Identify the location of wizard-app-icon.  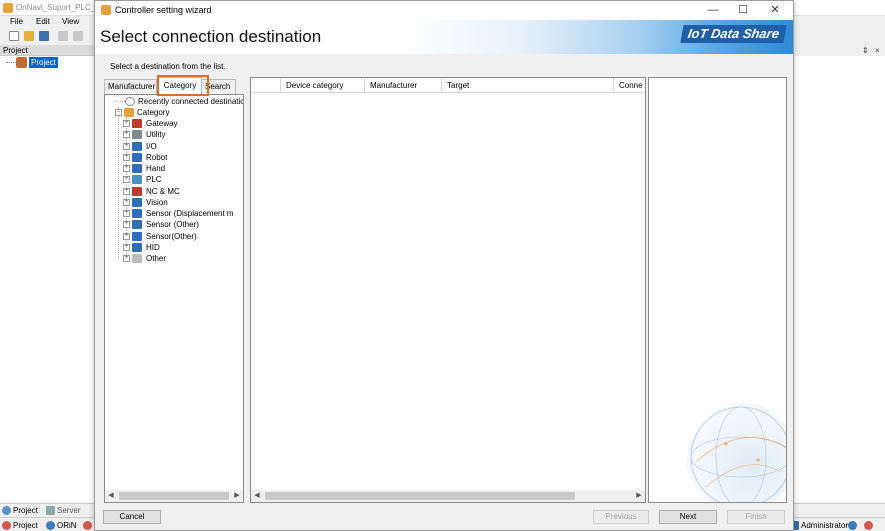
(106, 10).